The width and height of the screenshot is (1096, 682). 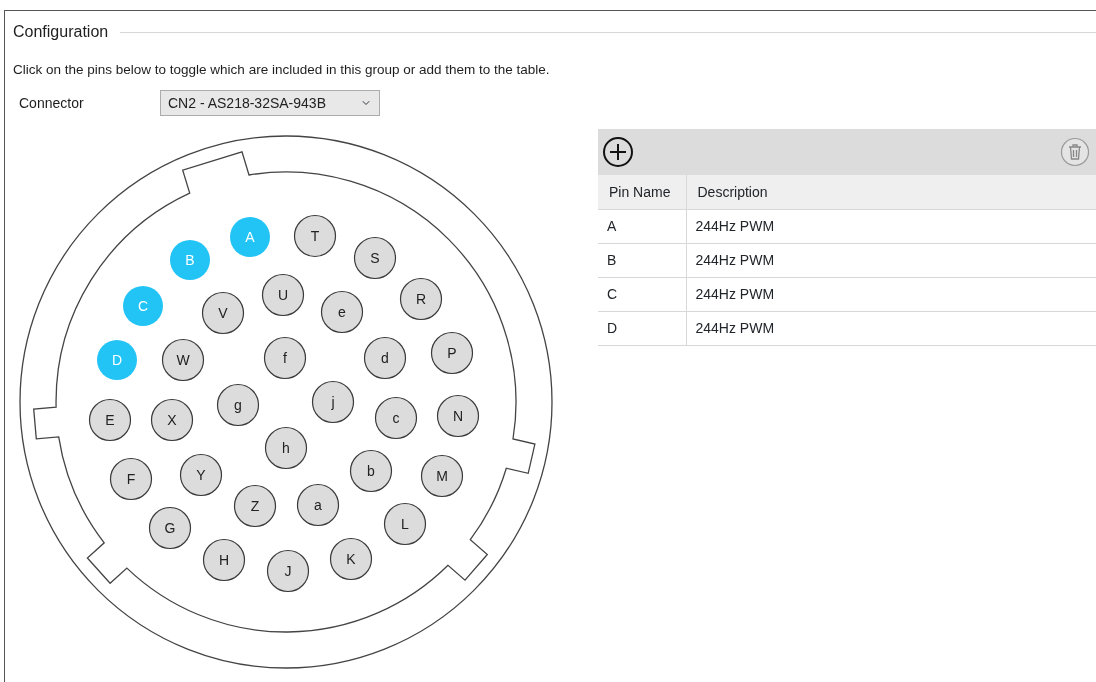 I want to click on connector-select: CN2 - AS218-32SA-943B, so click(x=270, y=103).